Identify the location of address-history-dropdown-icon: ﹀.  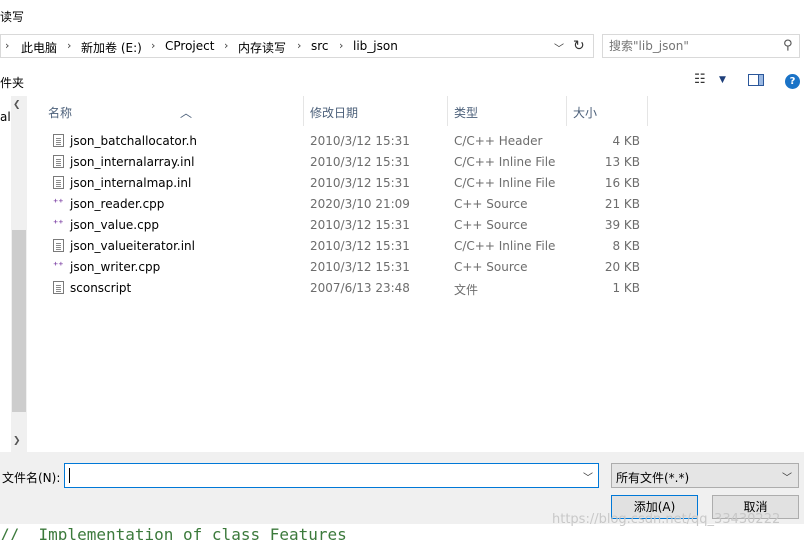
(559, 47).